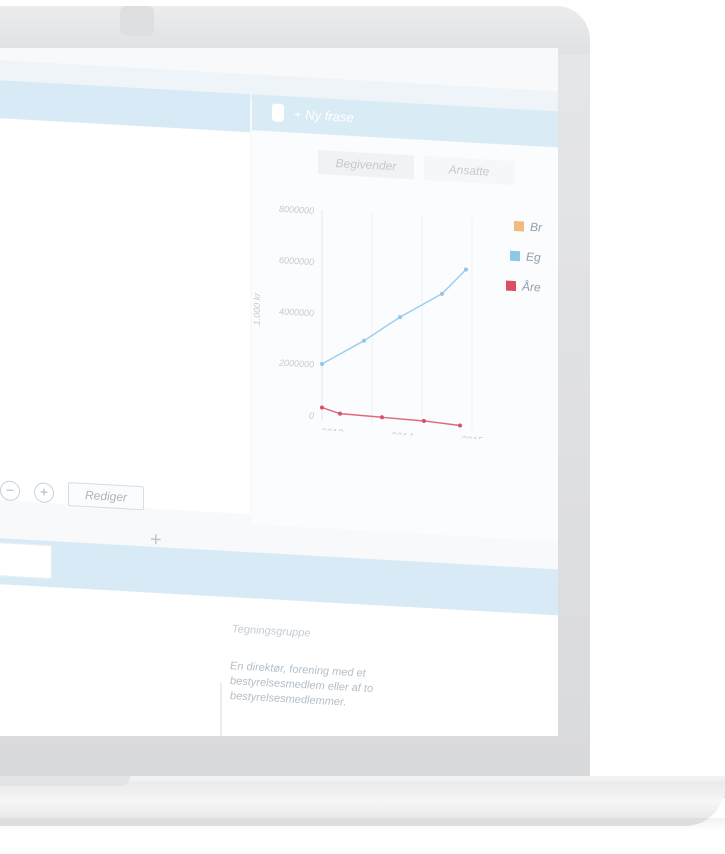 The image size is (725, 854). What do you see at coordinates (44, 493) in the screenshot?
I see `zoom-in-icon: +` at bounding box center [44, 493].